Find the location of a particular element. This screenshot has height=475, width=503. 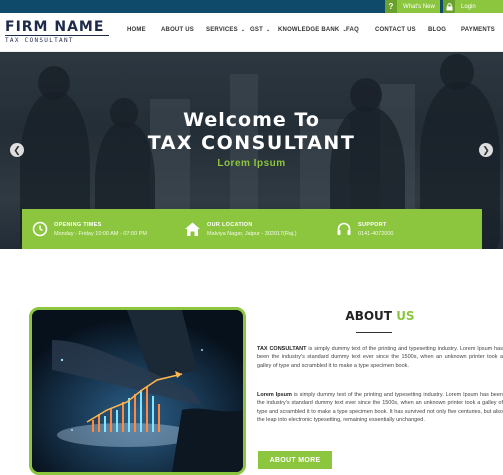

about-heading: ABOUT US is located at coordinates (380, 316).